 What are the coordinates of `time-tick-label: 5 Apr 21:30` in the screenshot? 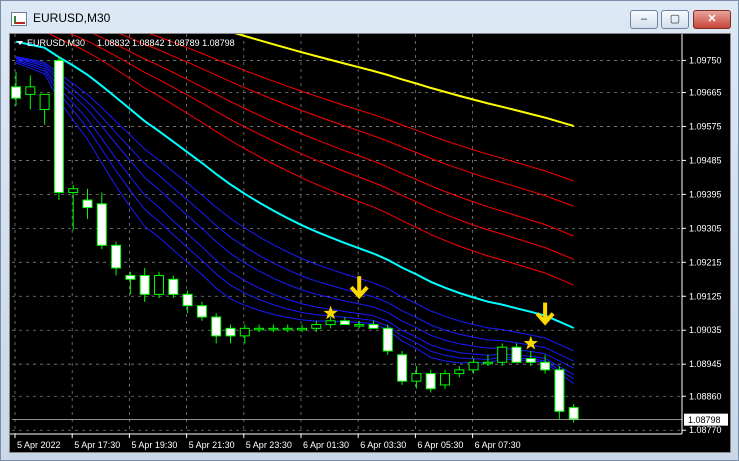 It's located at (212, 445).